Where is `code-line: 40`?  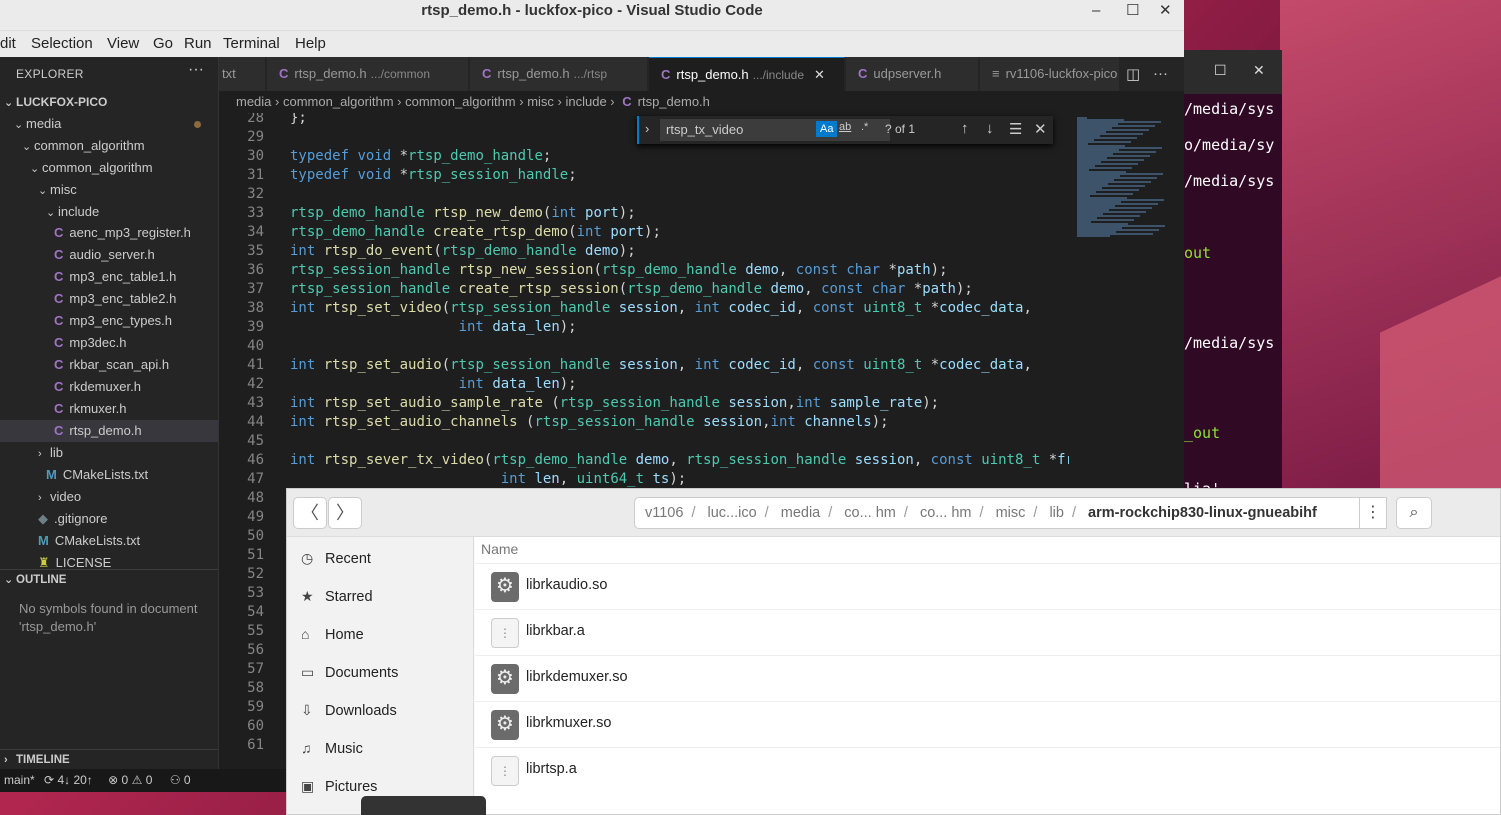
code-line: 40 is located at coordinates (644, 346).